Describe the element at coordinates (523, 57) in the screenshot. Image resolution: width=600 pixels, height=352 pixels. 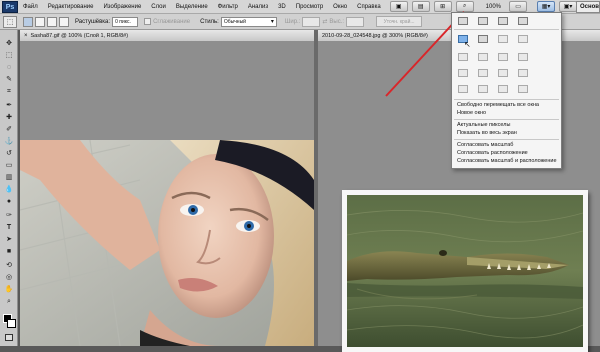
I see `layout-6up-grid-icon` at that location.